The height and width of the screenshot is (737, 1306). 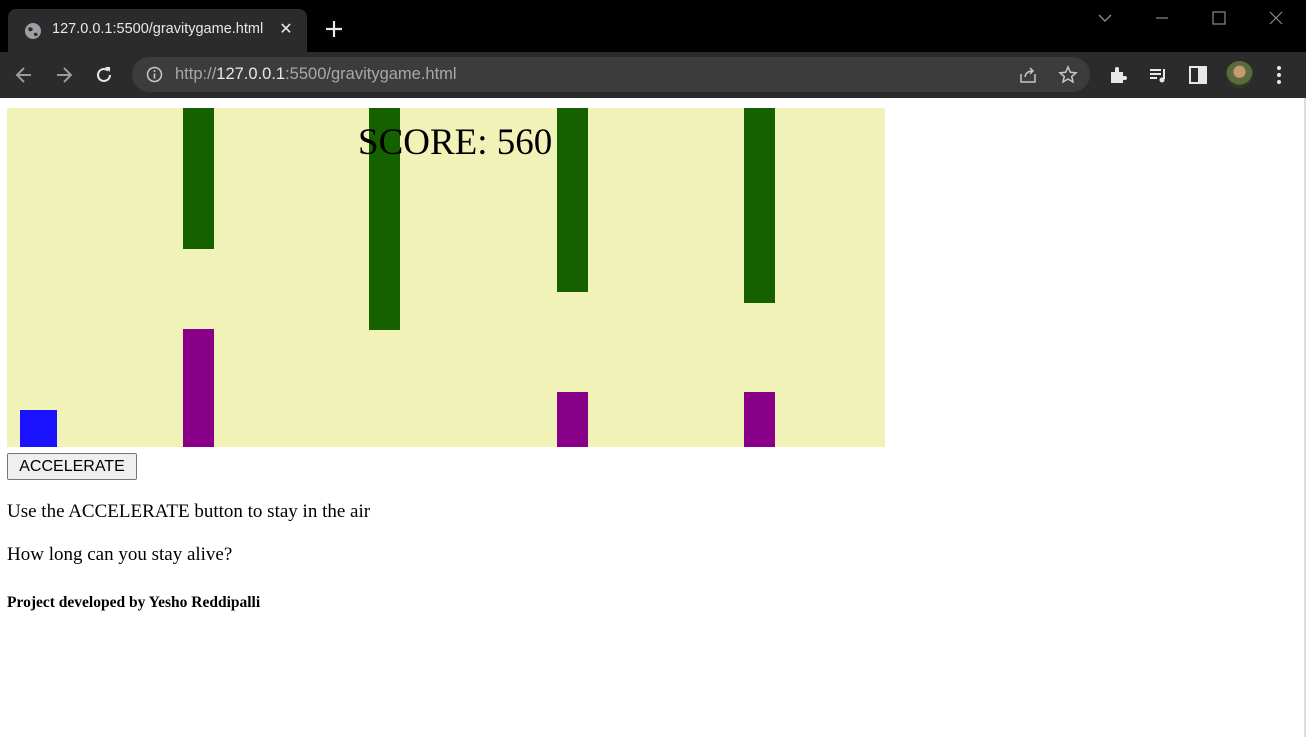 I want to click on player-square, so click(x=38, y=428).